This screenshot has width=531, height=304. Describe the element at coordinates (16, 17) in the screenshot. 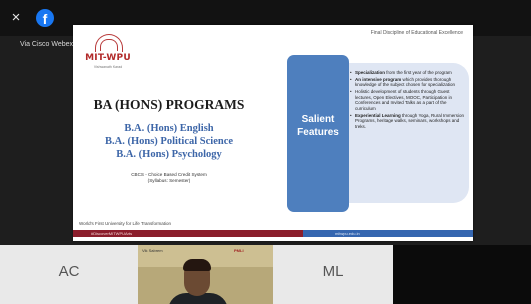

I see `close-icon: ×` at that location.